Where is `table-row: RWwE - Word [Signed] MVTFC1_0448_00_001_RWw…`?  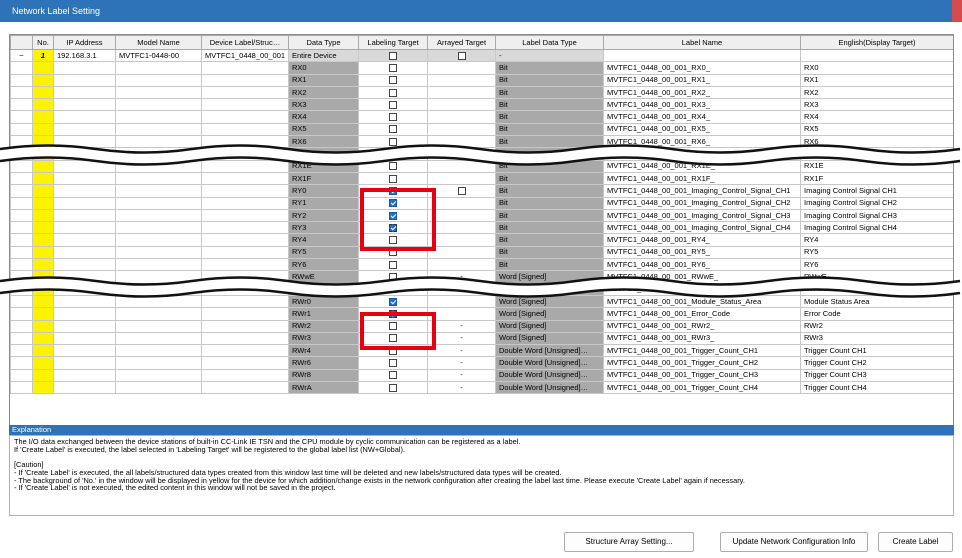 table-row: RWwE - Word [Signed] MVTFC1_0448_00_001_RWw… is located at coordinates (481, 277).